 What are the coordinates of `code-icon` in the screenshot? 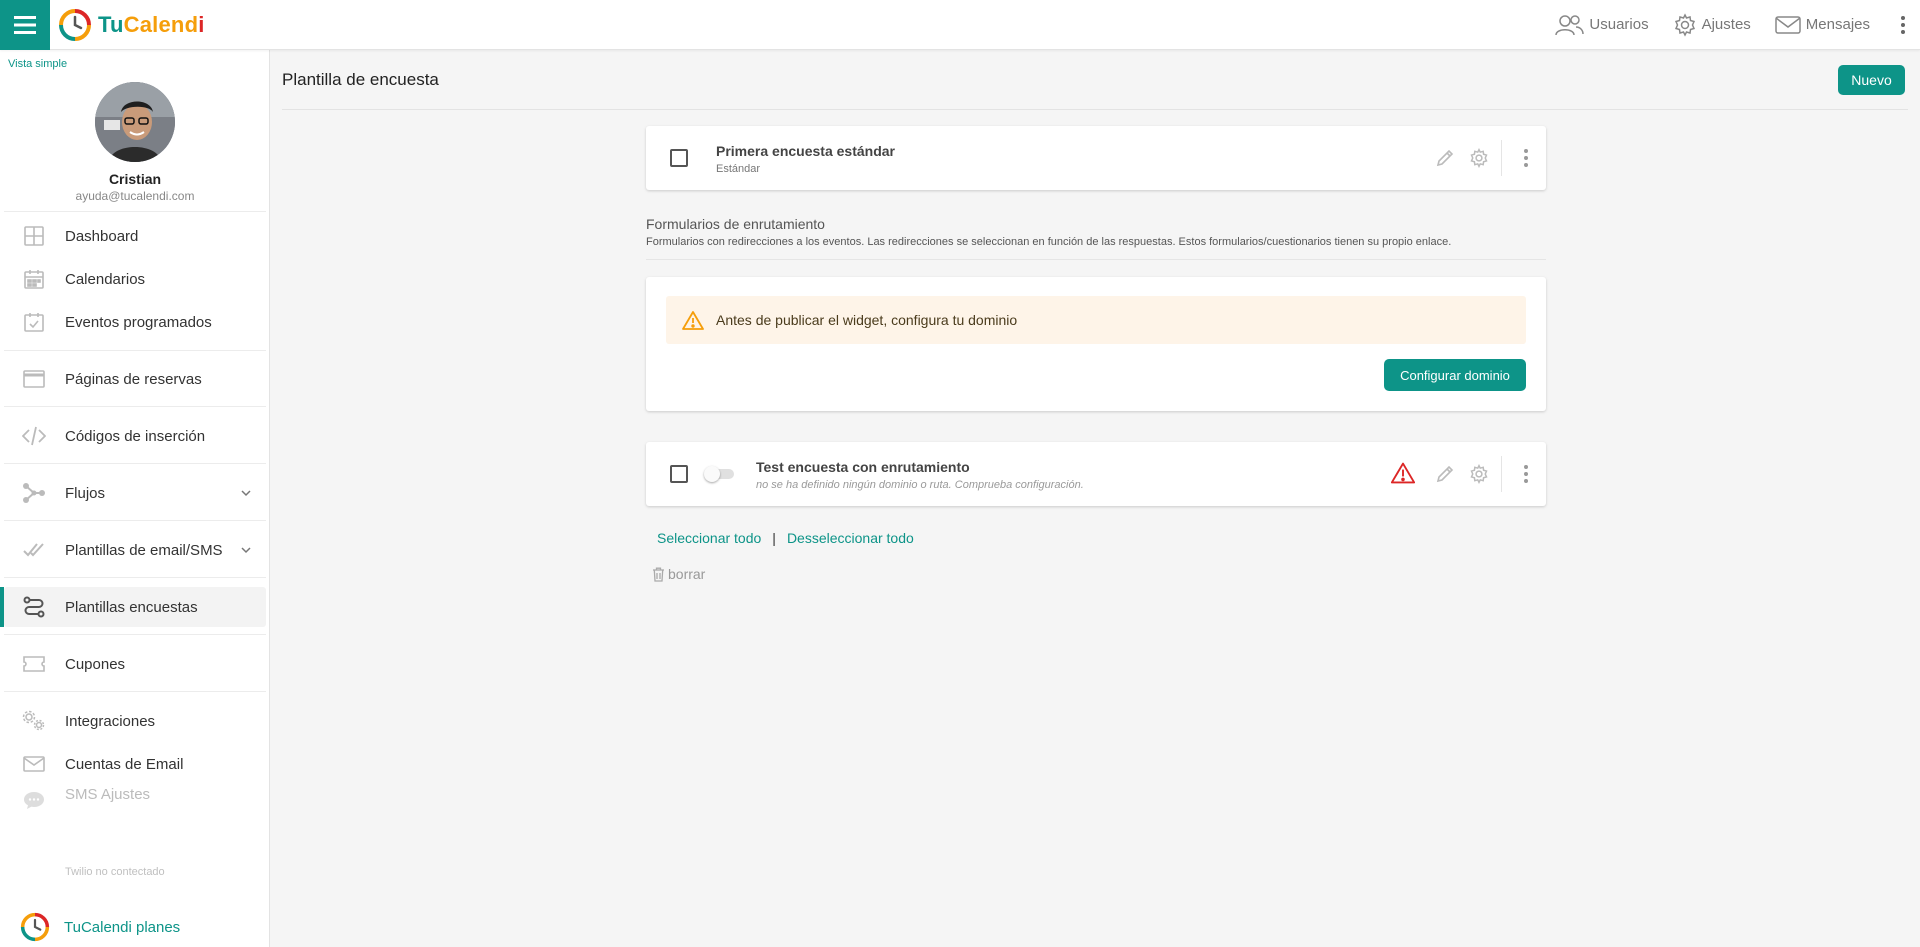 It's located at (34, 436).